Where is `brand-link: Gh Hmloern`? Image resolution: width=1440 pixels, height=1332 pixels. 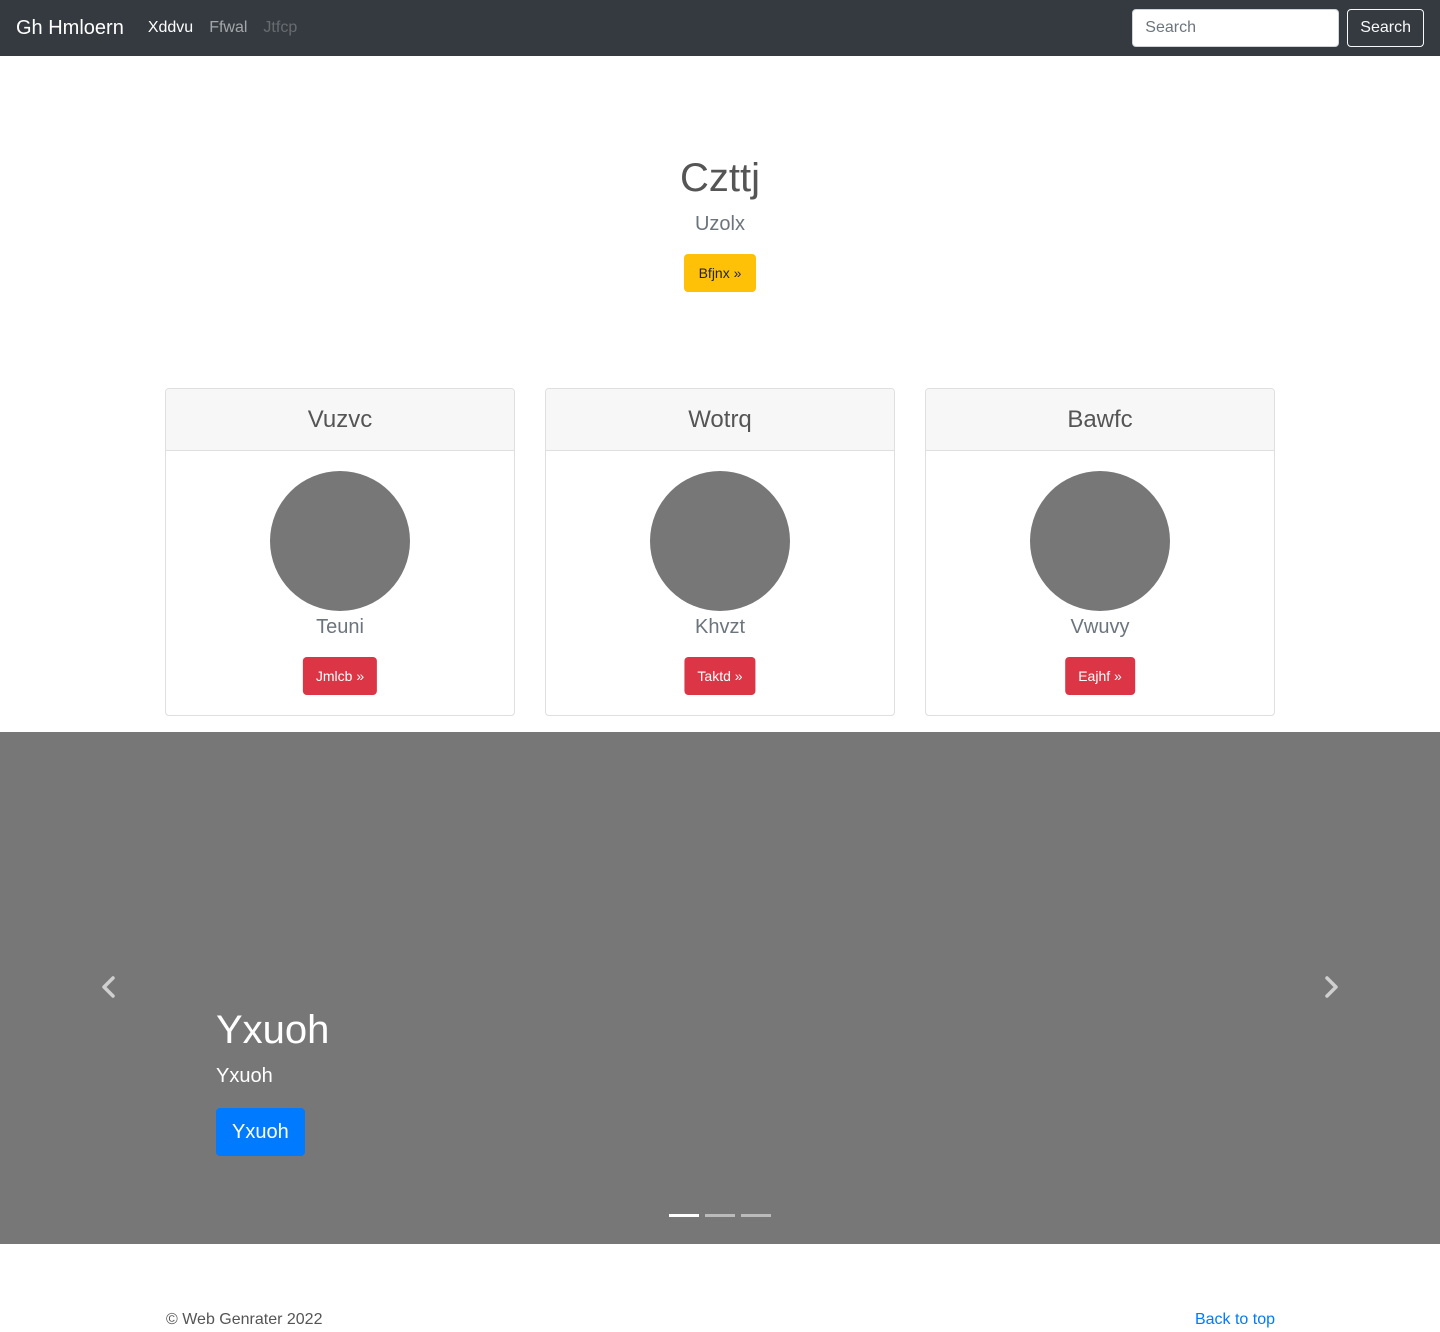
brand-link: Gh Hmloern is located at coordinates (70, 28).